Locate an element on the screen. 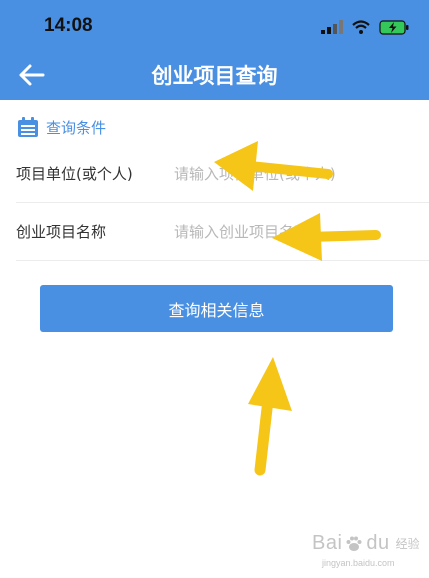 The height and width of the screenshot is (578, 429). wifi-icon is located at coordinates (361, 27).